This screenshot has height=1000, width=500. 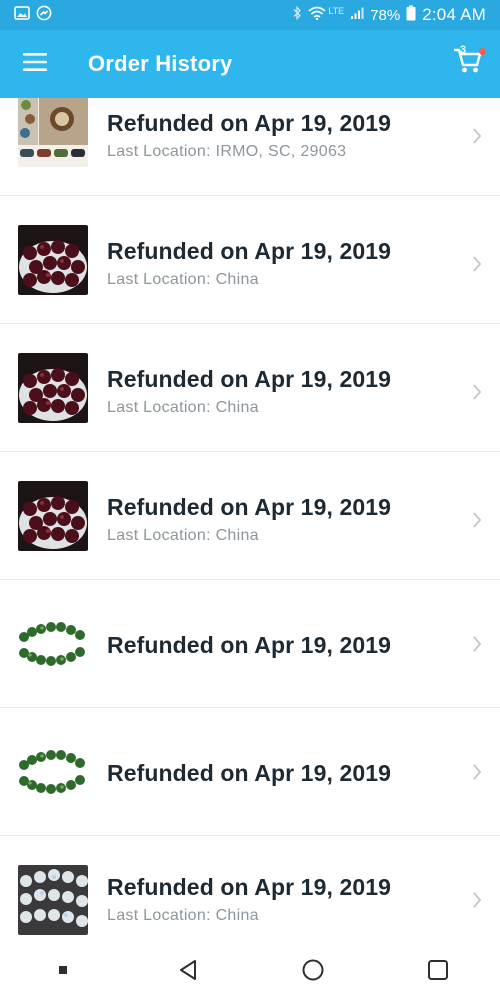 I want to click on cart-notification-dot, so click(x=482, y=51).